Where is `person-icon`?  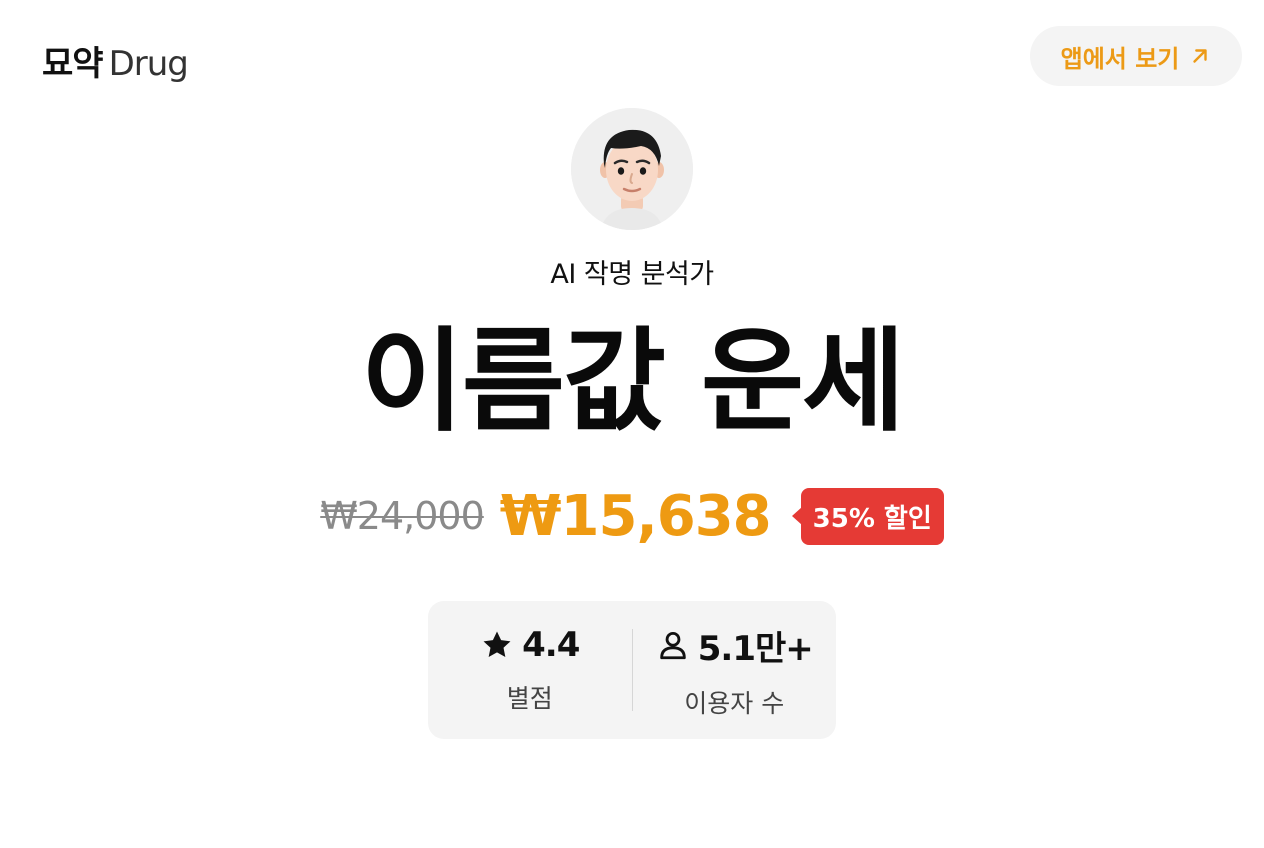 person-icon is located at coordinates (673, 645).